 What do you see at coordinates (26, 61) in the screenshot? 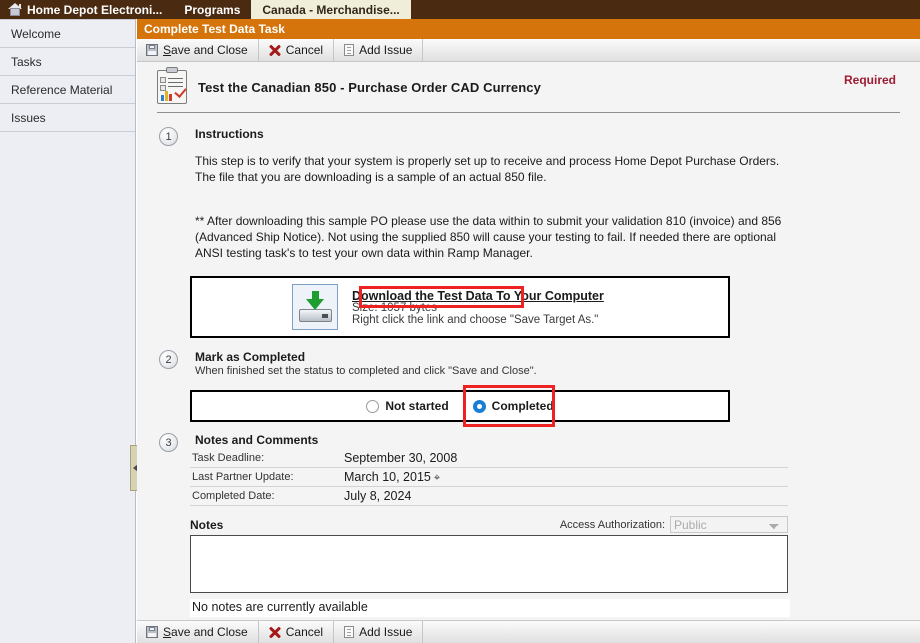
I see `sidebar-item-label: Tasks` at bounding box center [26, 61].